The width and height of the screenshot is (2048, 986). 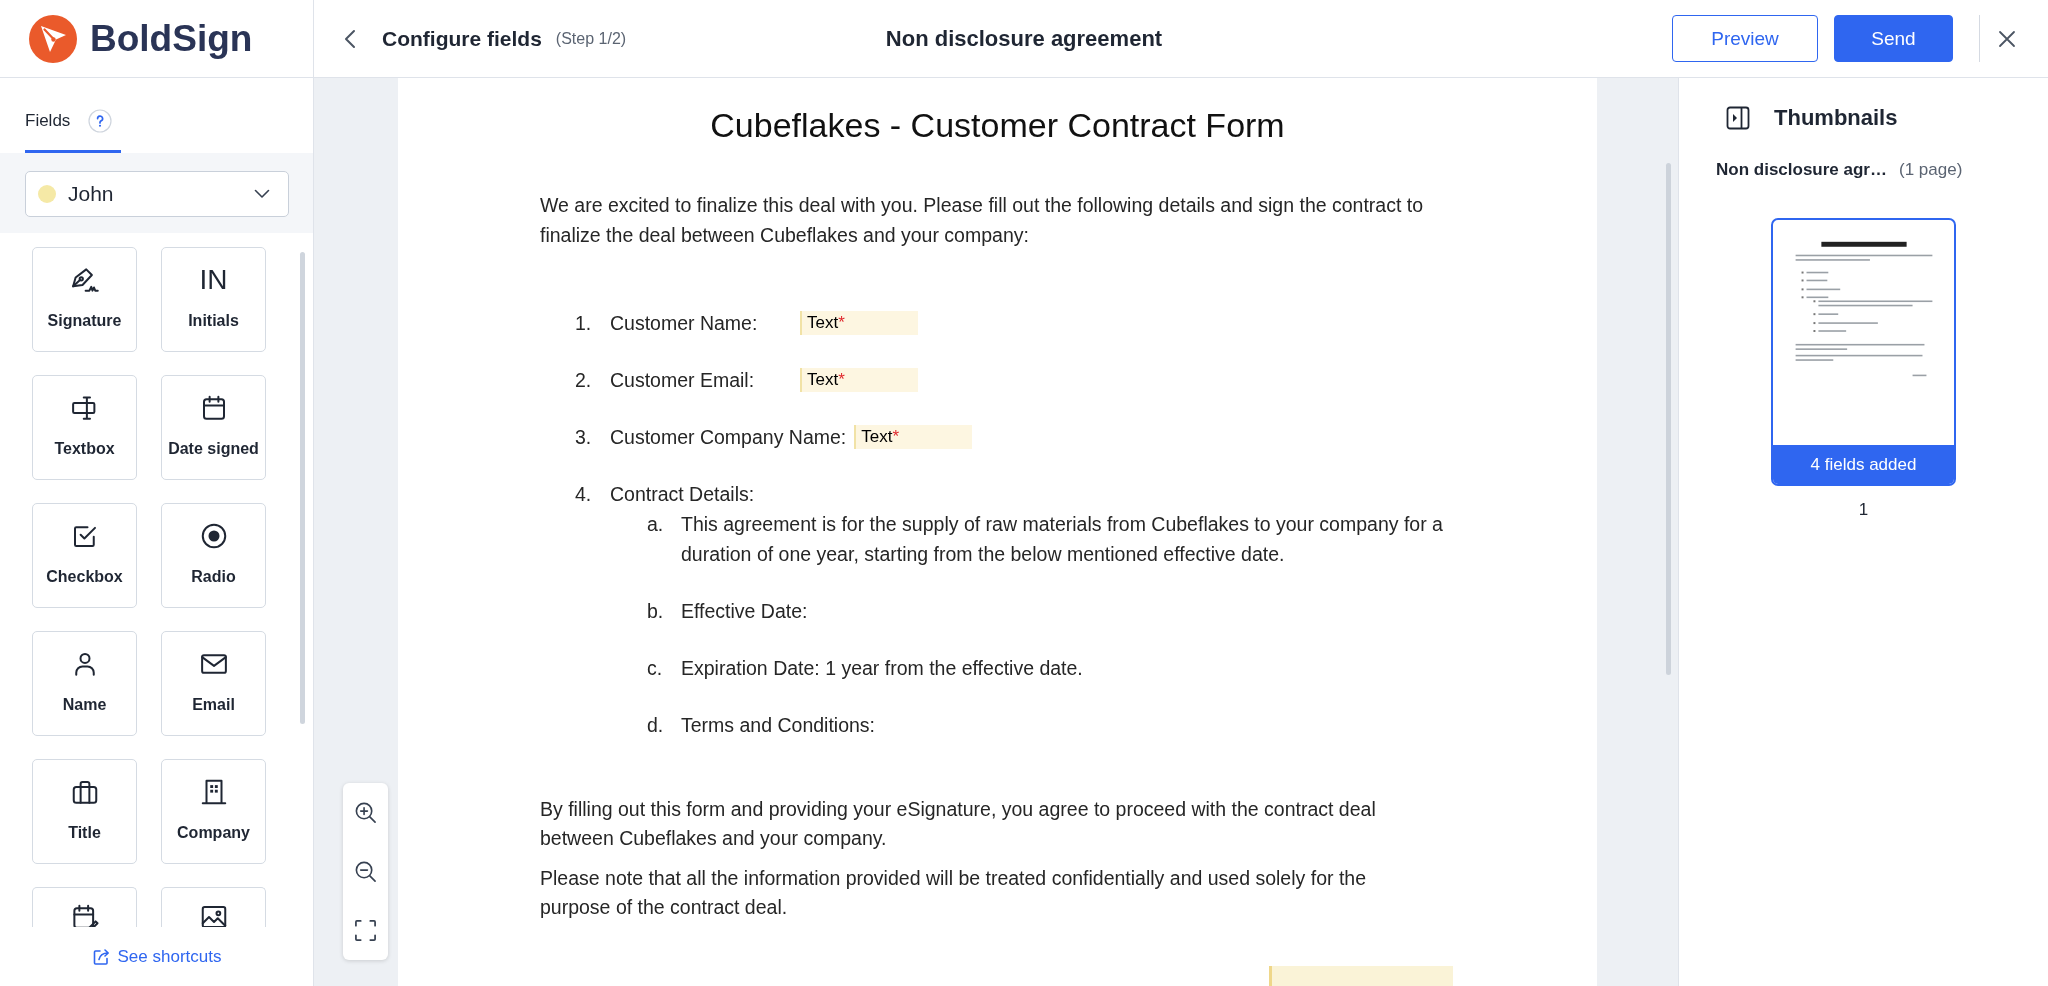 What do you see at coordinates (213, 683) in the screenshot?
I see `field-type-button: Email` at bounding box center [213, 683].